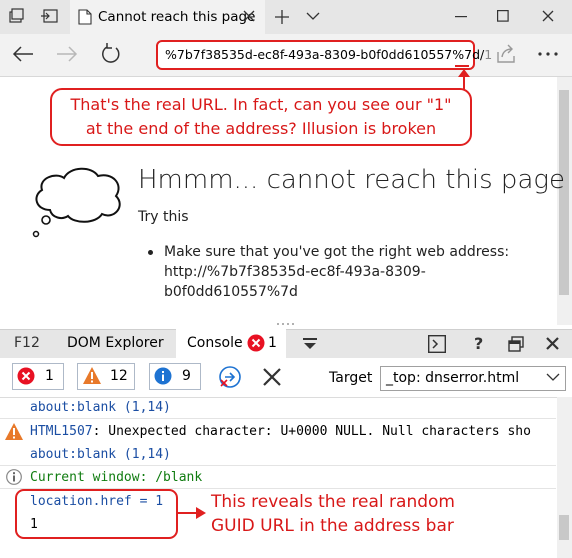 The height and width of the screenshot is (558, 572). What do you see at coordinates (488, 54) in the screenshot?
I see `address-tail: 1` at bounding box center [488, 54].